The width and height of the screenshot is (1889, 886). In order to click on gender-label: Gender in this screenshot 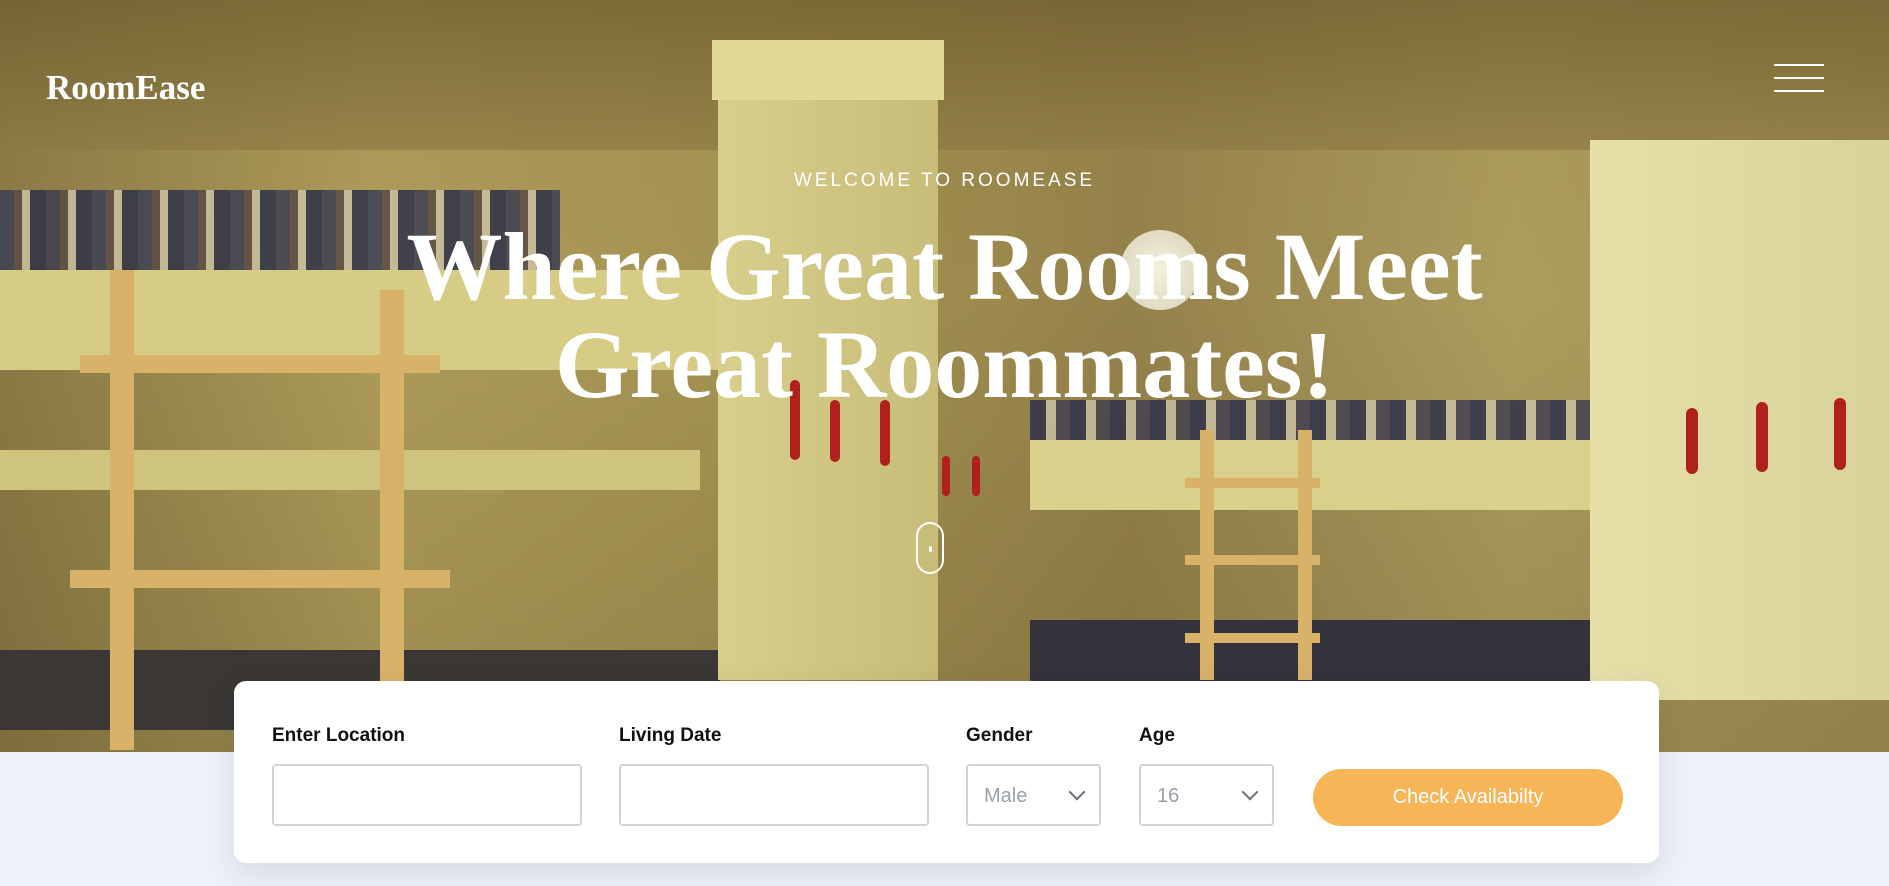, I will do `click(999, 735)`.